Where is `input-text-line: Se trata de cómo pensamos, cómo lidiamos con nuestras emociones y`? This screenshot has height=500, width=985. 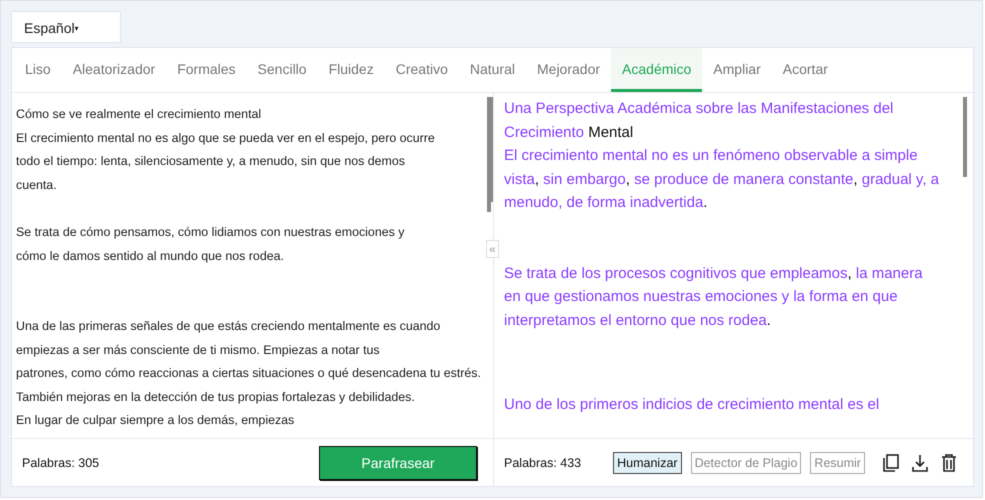 input-text-line: Se trata de cómo pensamos, cómo lidiamos con nuestras emociones y is located at coordinates (211, 232).